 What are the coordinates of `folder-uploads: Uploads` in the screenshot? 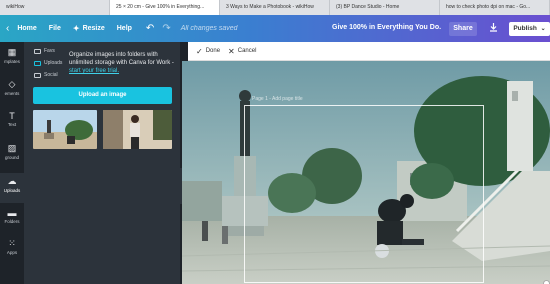 It's located at (48, 63).